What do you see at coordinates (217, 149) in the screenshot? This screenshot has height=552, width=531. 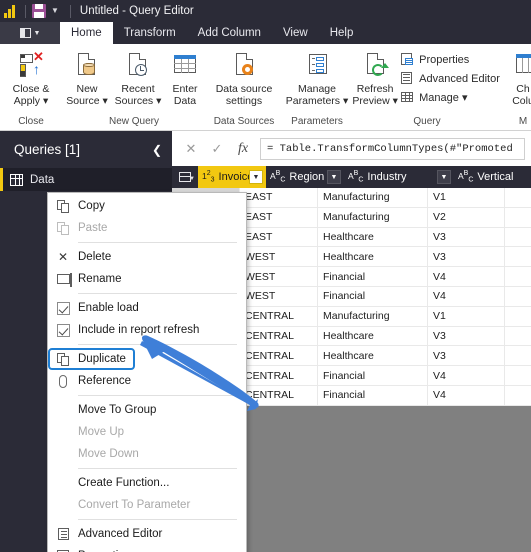 I see `checkmark-icon: ✓` at bounding box center [217, 149].